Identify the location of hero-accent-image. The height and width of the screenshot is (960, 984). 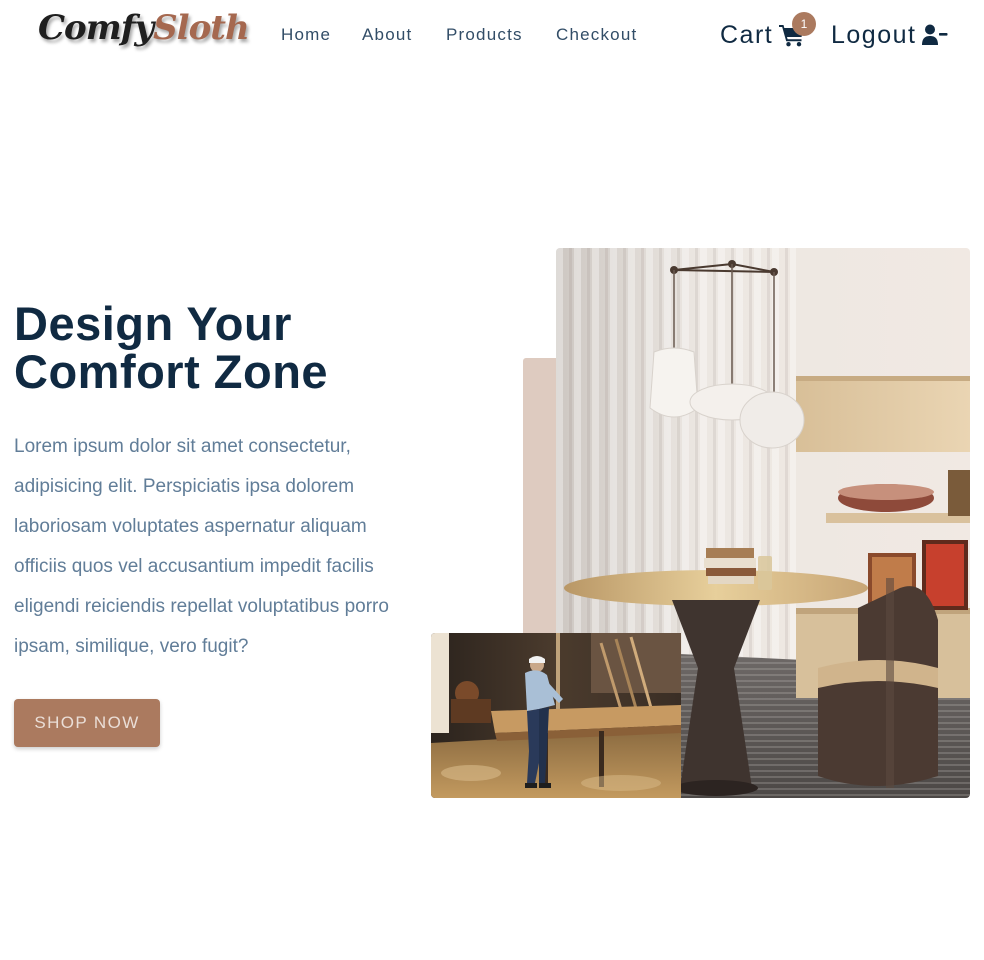
(556, 715).